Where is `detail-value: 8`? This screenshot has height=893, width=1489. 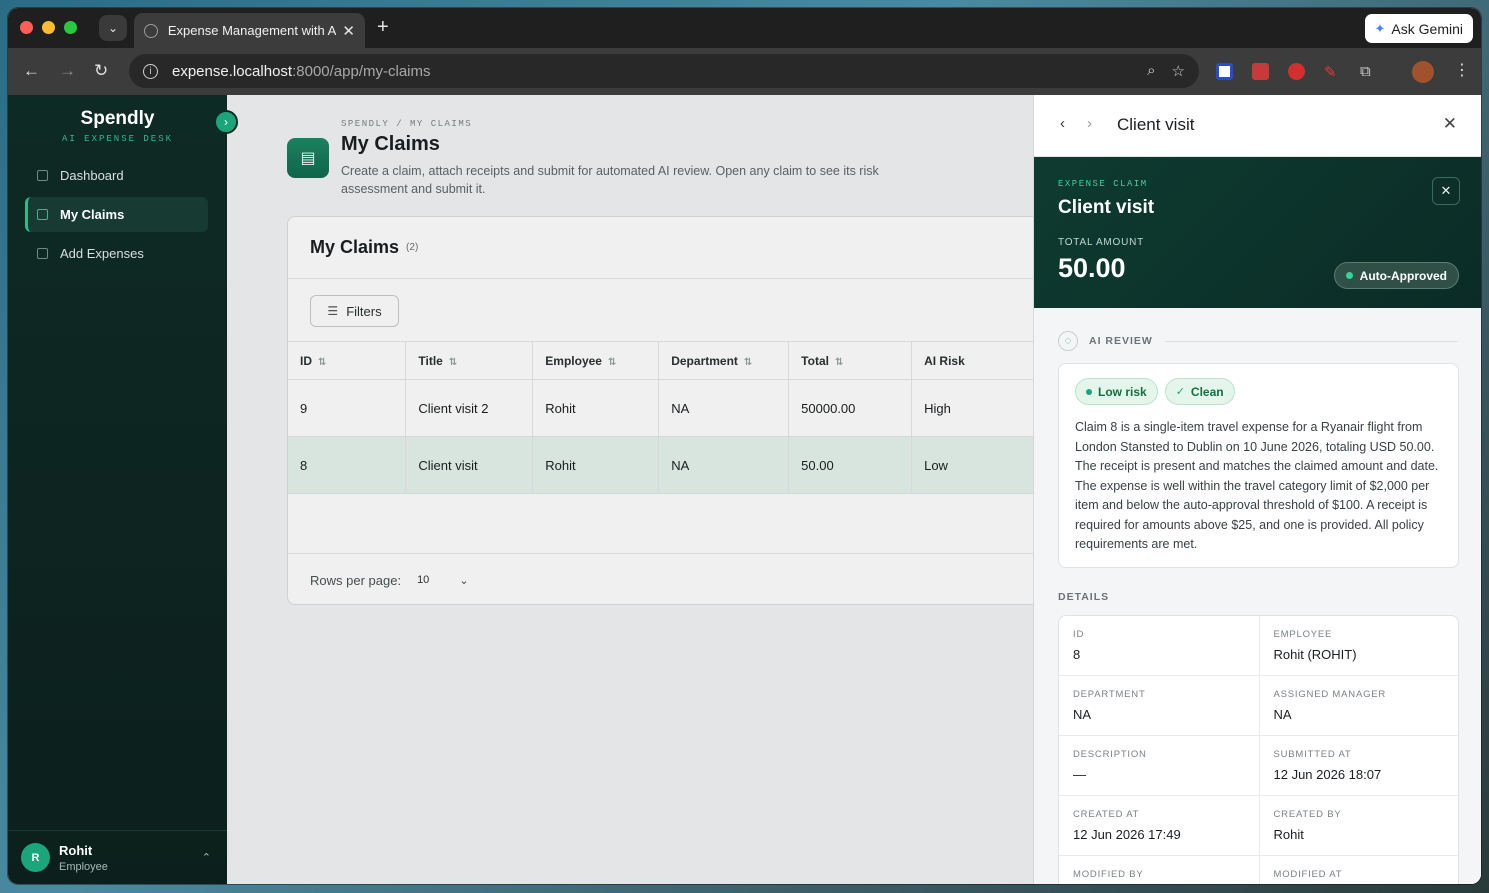
detail-value: 8 is located at coordinates (1077, 654).